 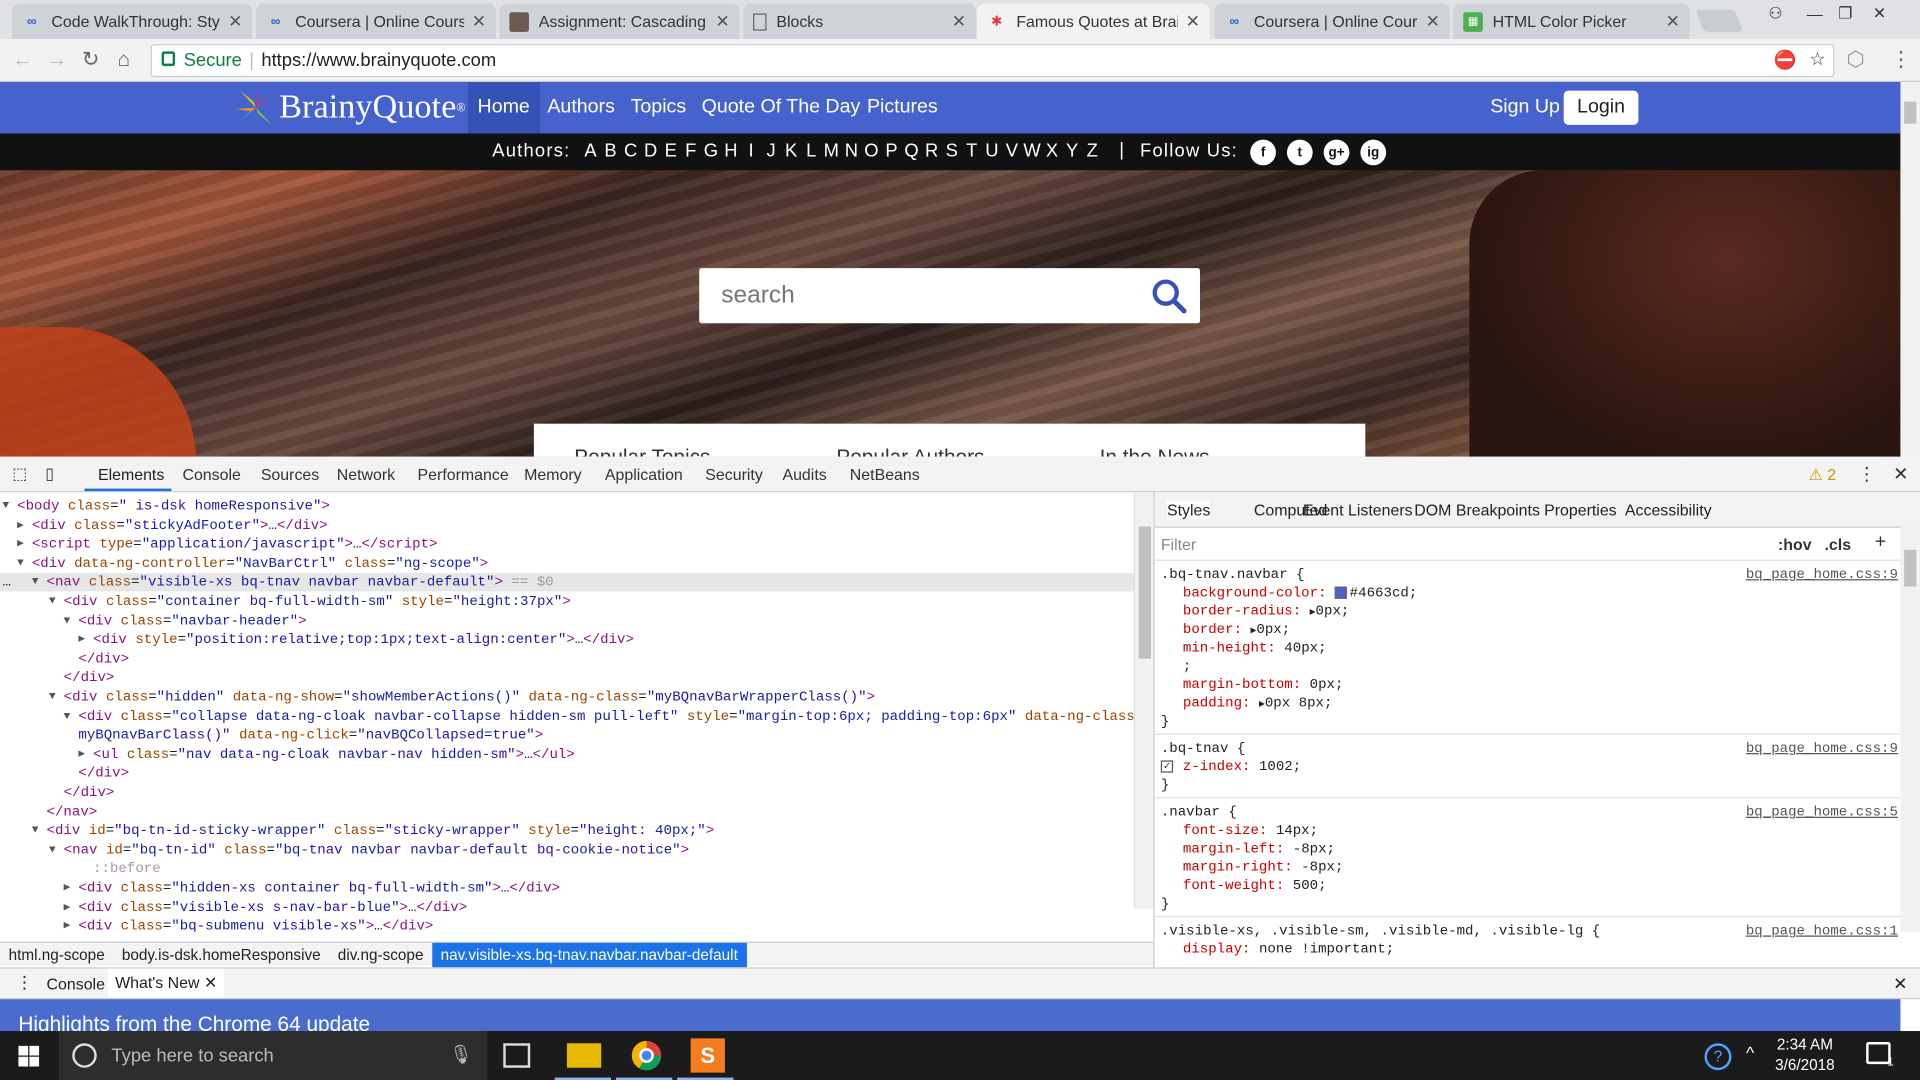 I want to click on author-letter-link: H, so click(x=731, y=151).